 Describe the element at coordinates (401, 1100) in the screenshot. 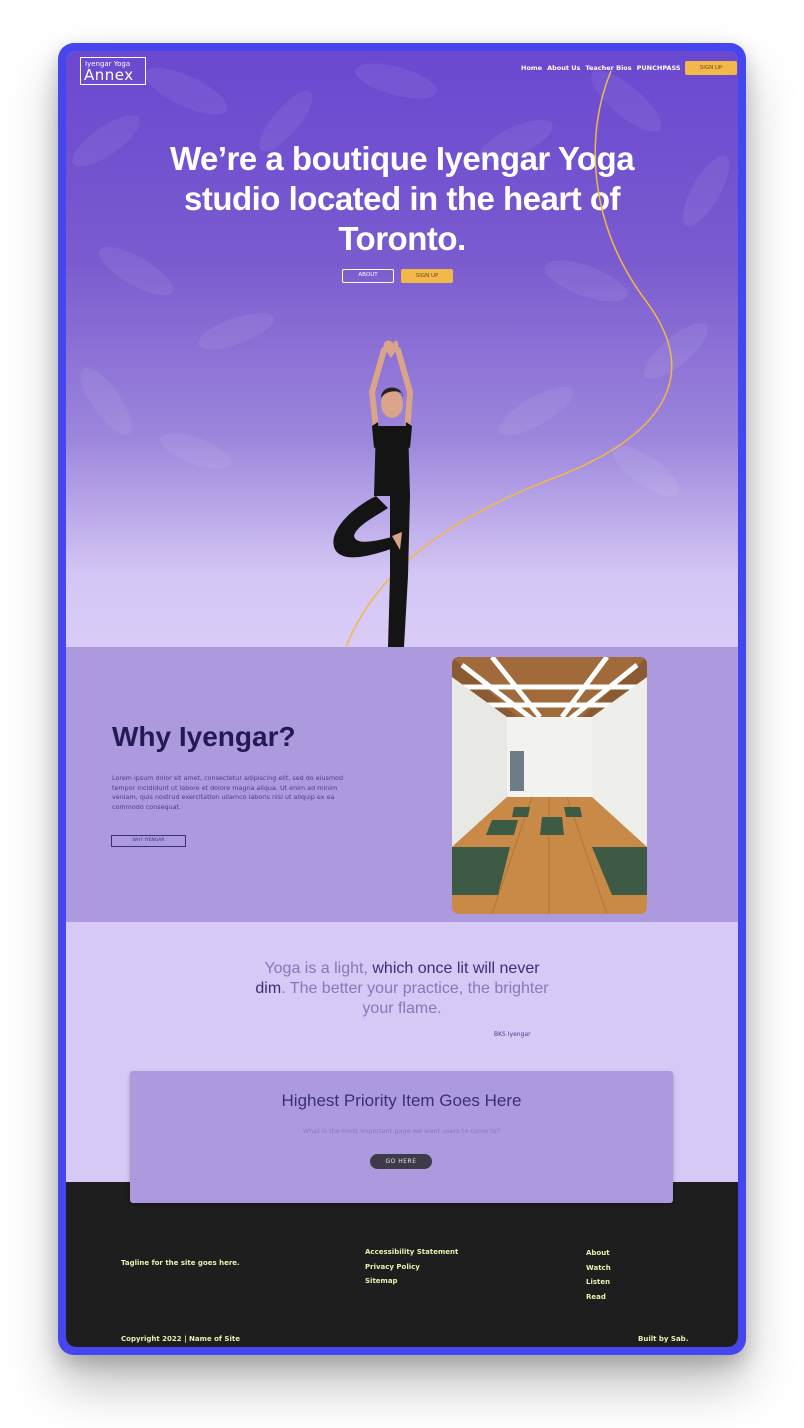

I see `cta-title: Highest Priority Item Goes Here` at that location.